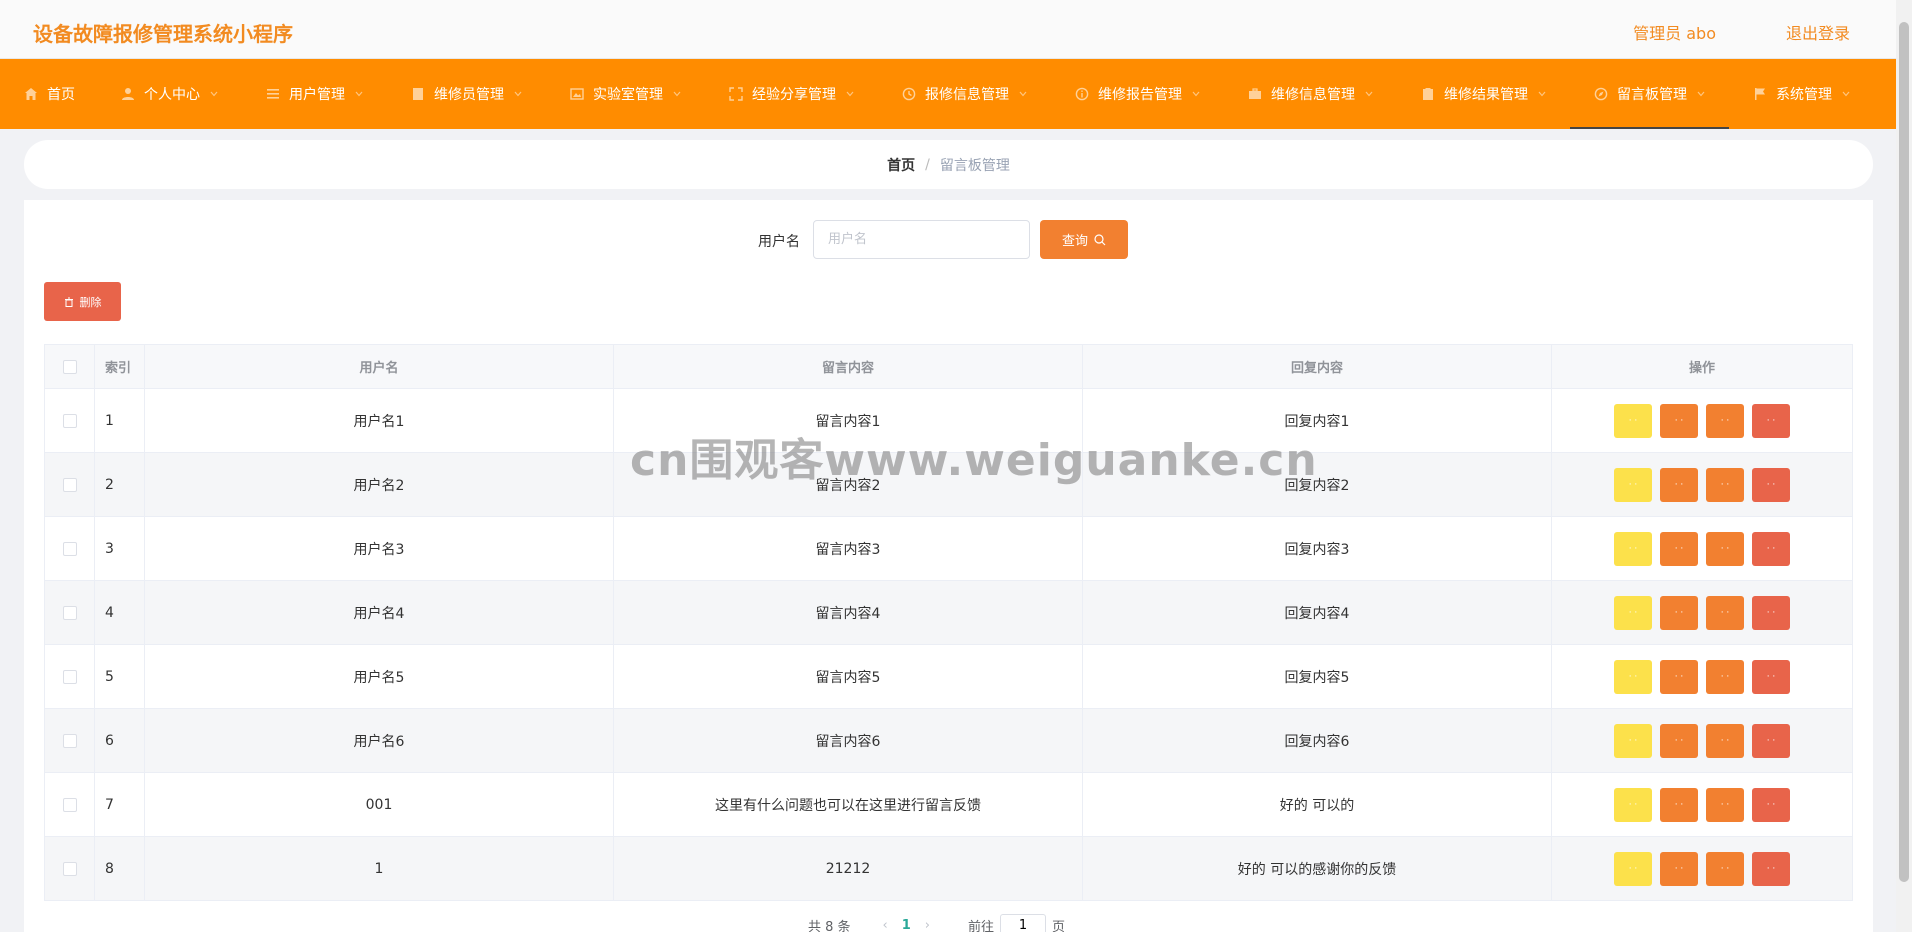 The height and width of the screenshot is (932, 1912). Describe the element at coordinates (829, 925) in the screenshot. I see `pagination-total: 共 8 条` at that location.